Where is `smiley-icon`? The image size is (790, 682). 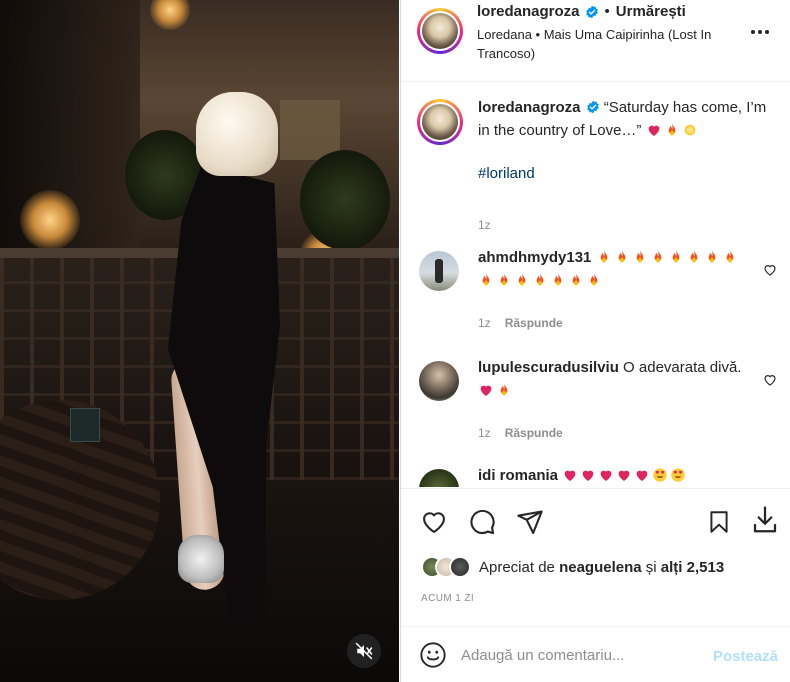 smiley-icon is located at coordinates (433, 655).